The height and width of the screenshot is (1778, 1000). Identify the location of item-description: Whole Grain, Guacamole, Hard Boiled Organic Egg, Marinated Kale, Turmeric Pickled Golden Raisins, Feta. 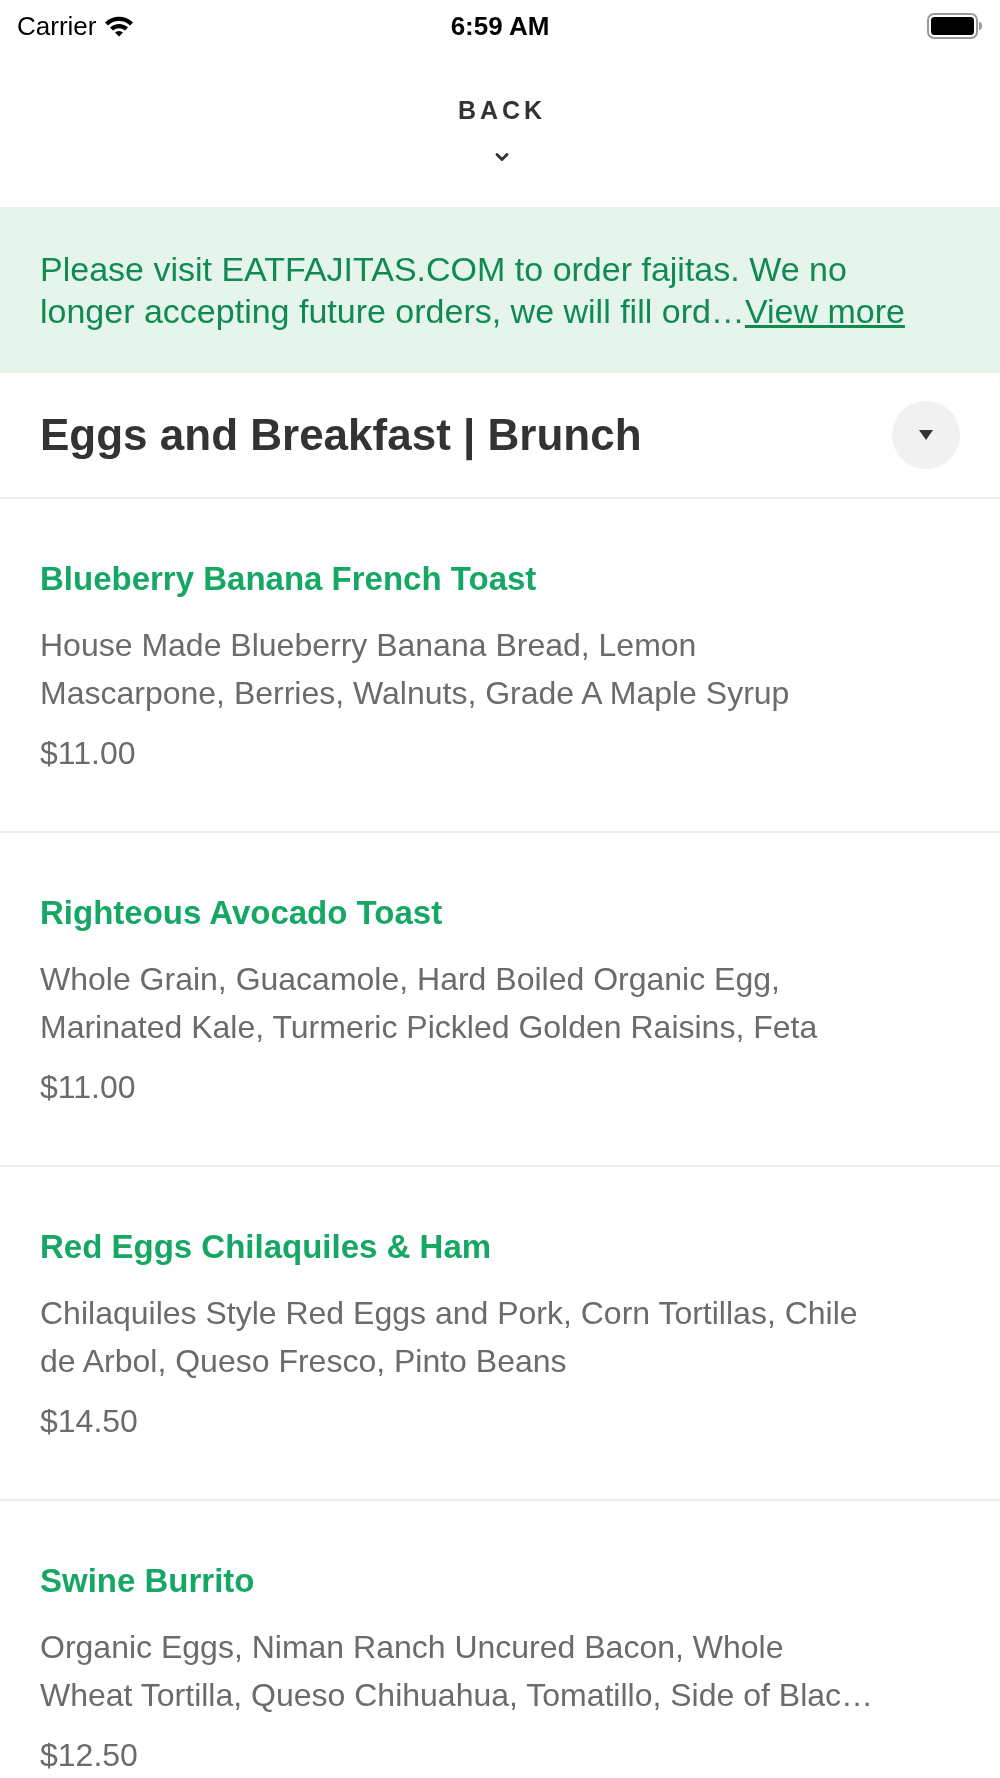
(429, 1003).